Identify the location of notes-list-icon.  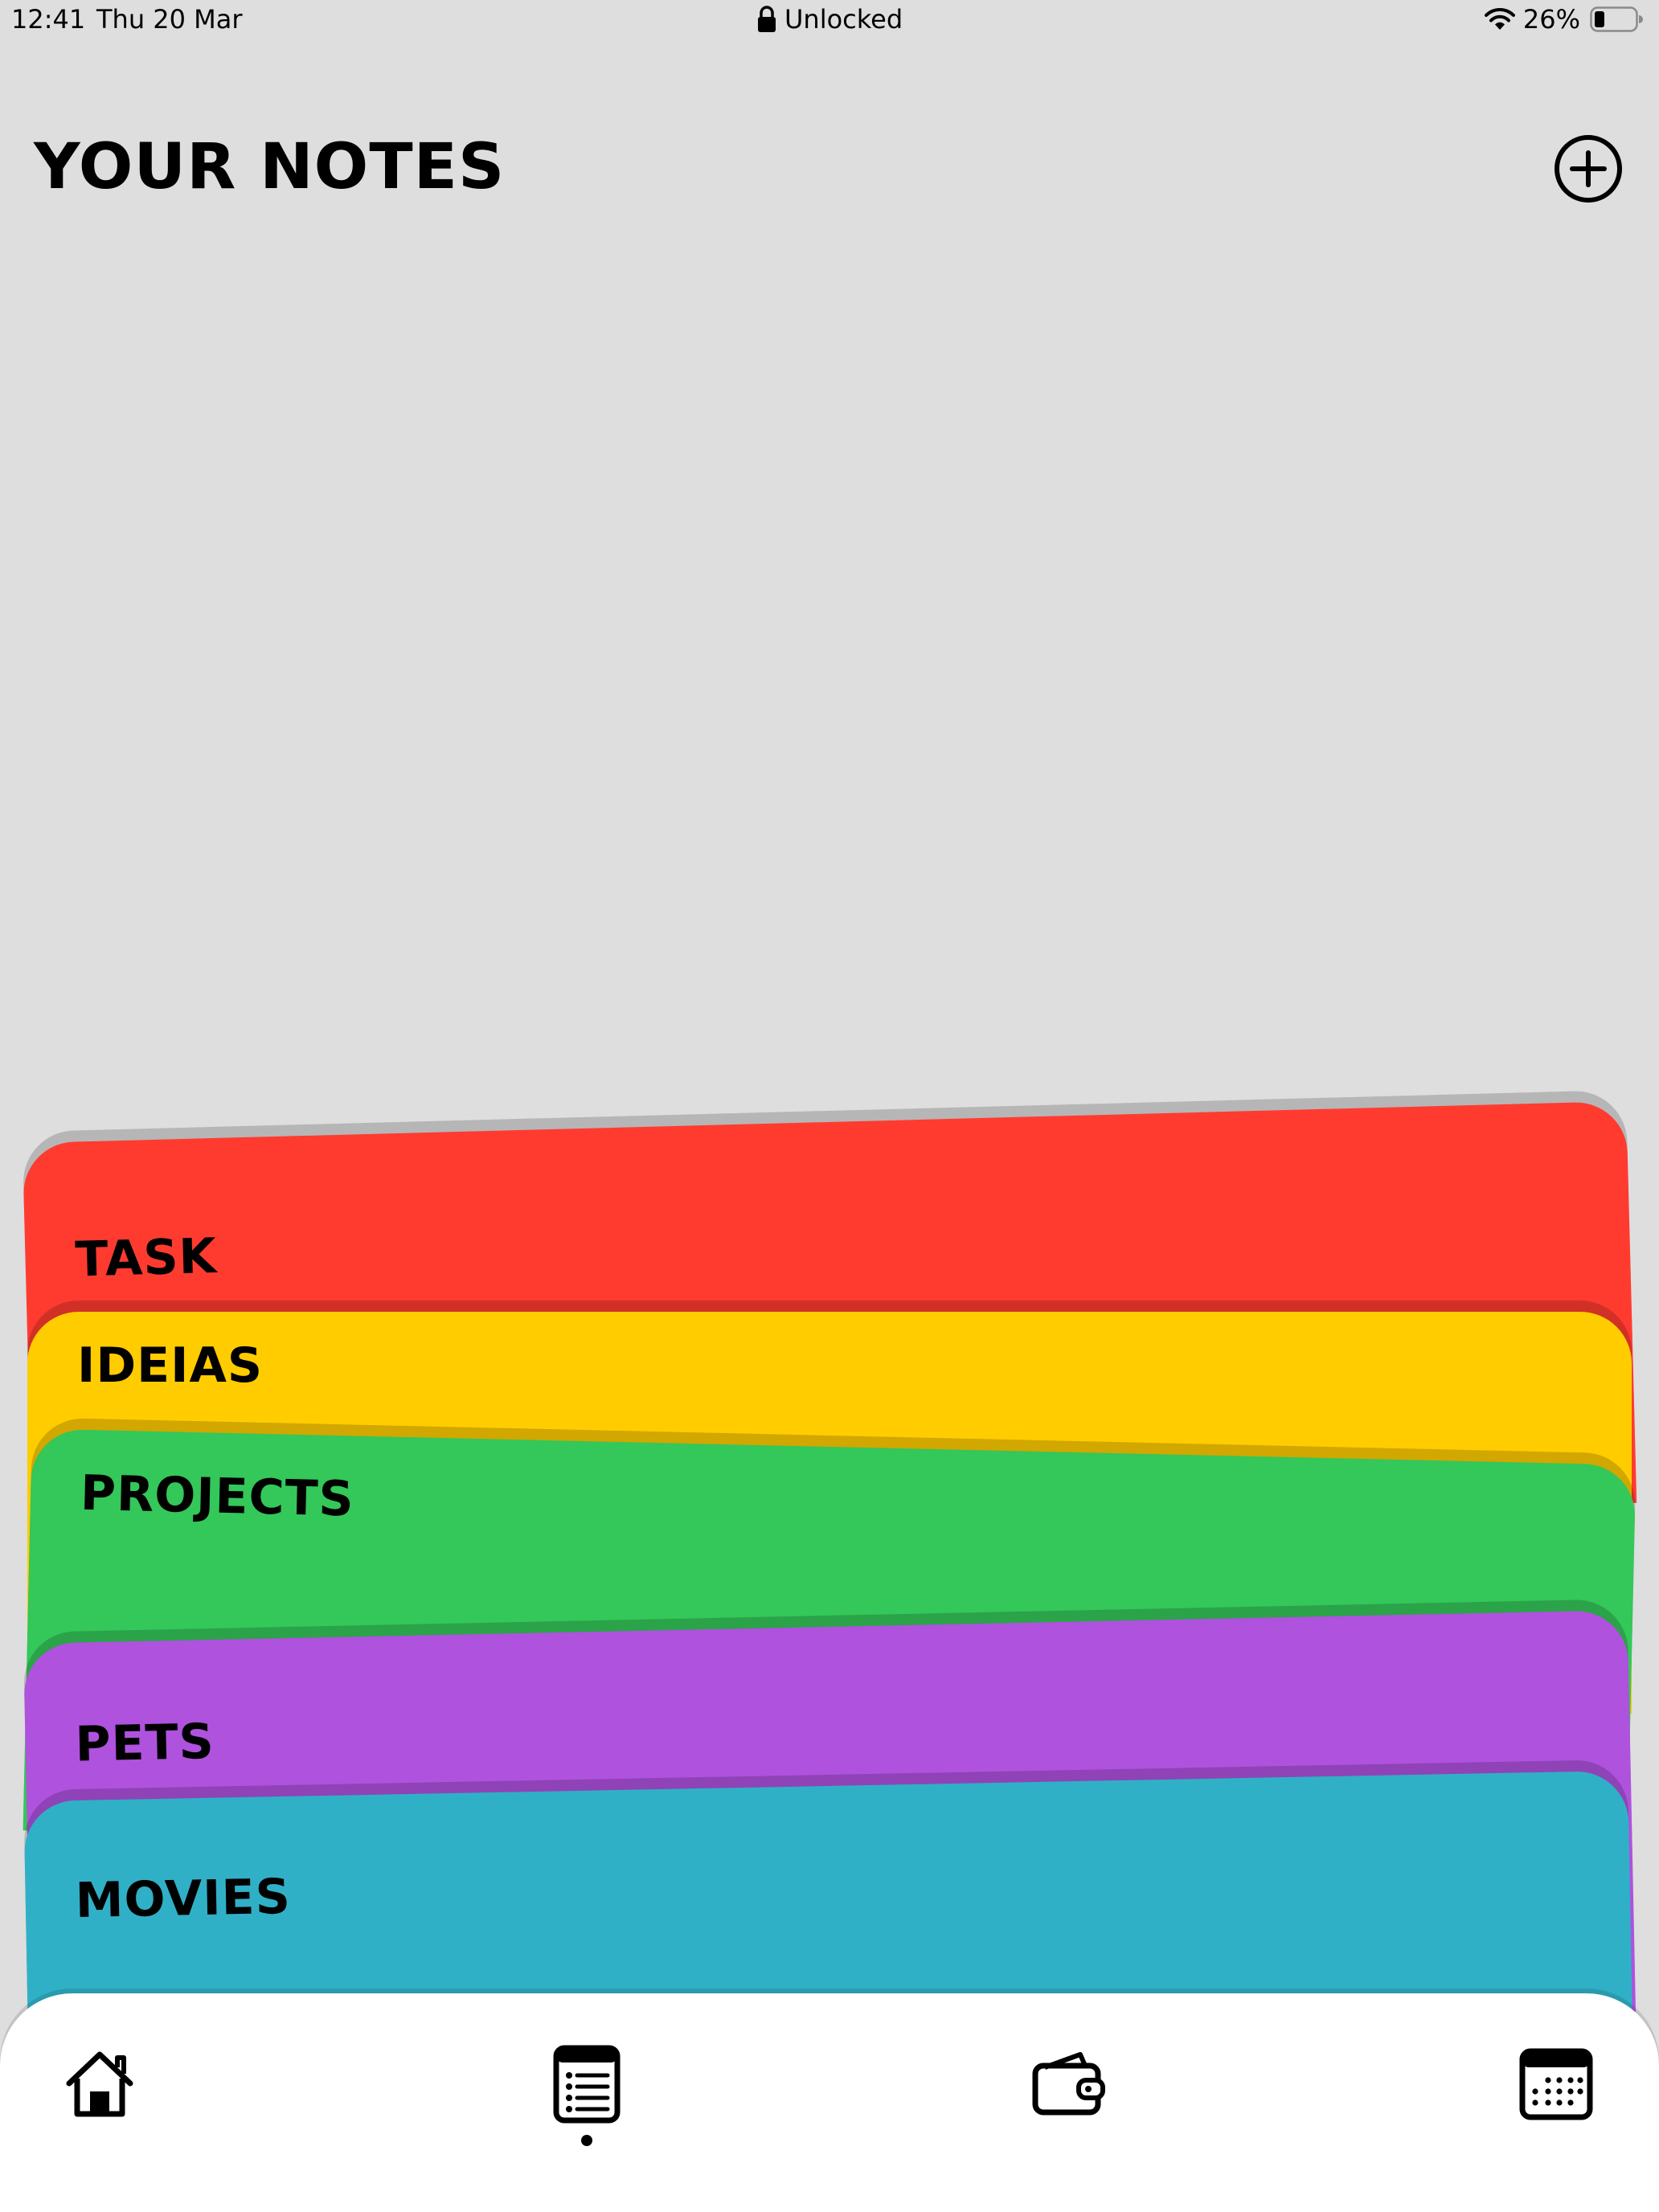
(587, 2084).